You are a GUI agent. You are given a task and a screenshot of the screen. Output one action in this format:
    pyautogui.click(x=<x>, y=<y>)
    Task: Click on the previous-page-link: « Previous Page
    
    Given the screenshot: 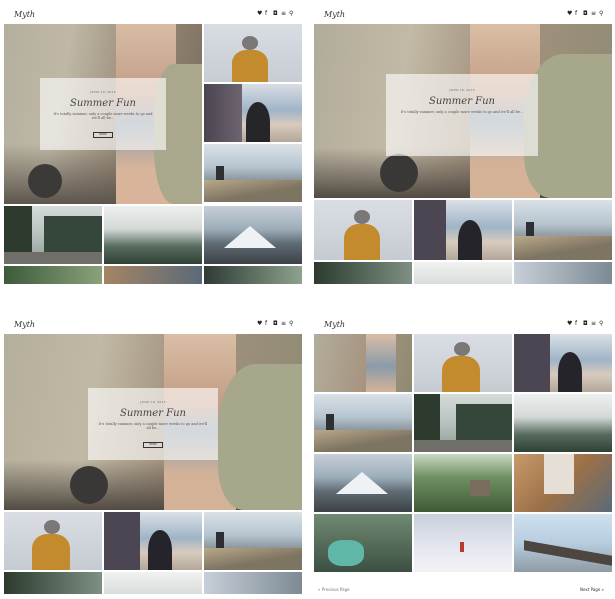 What is the action you would take?
    pyautogui.click(x=334, y=589)
    